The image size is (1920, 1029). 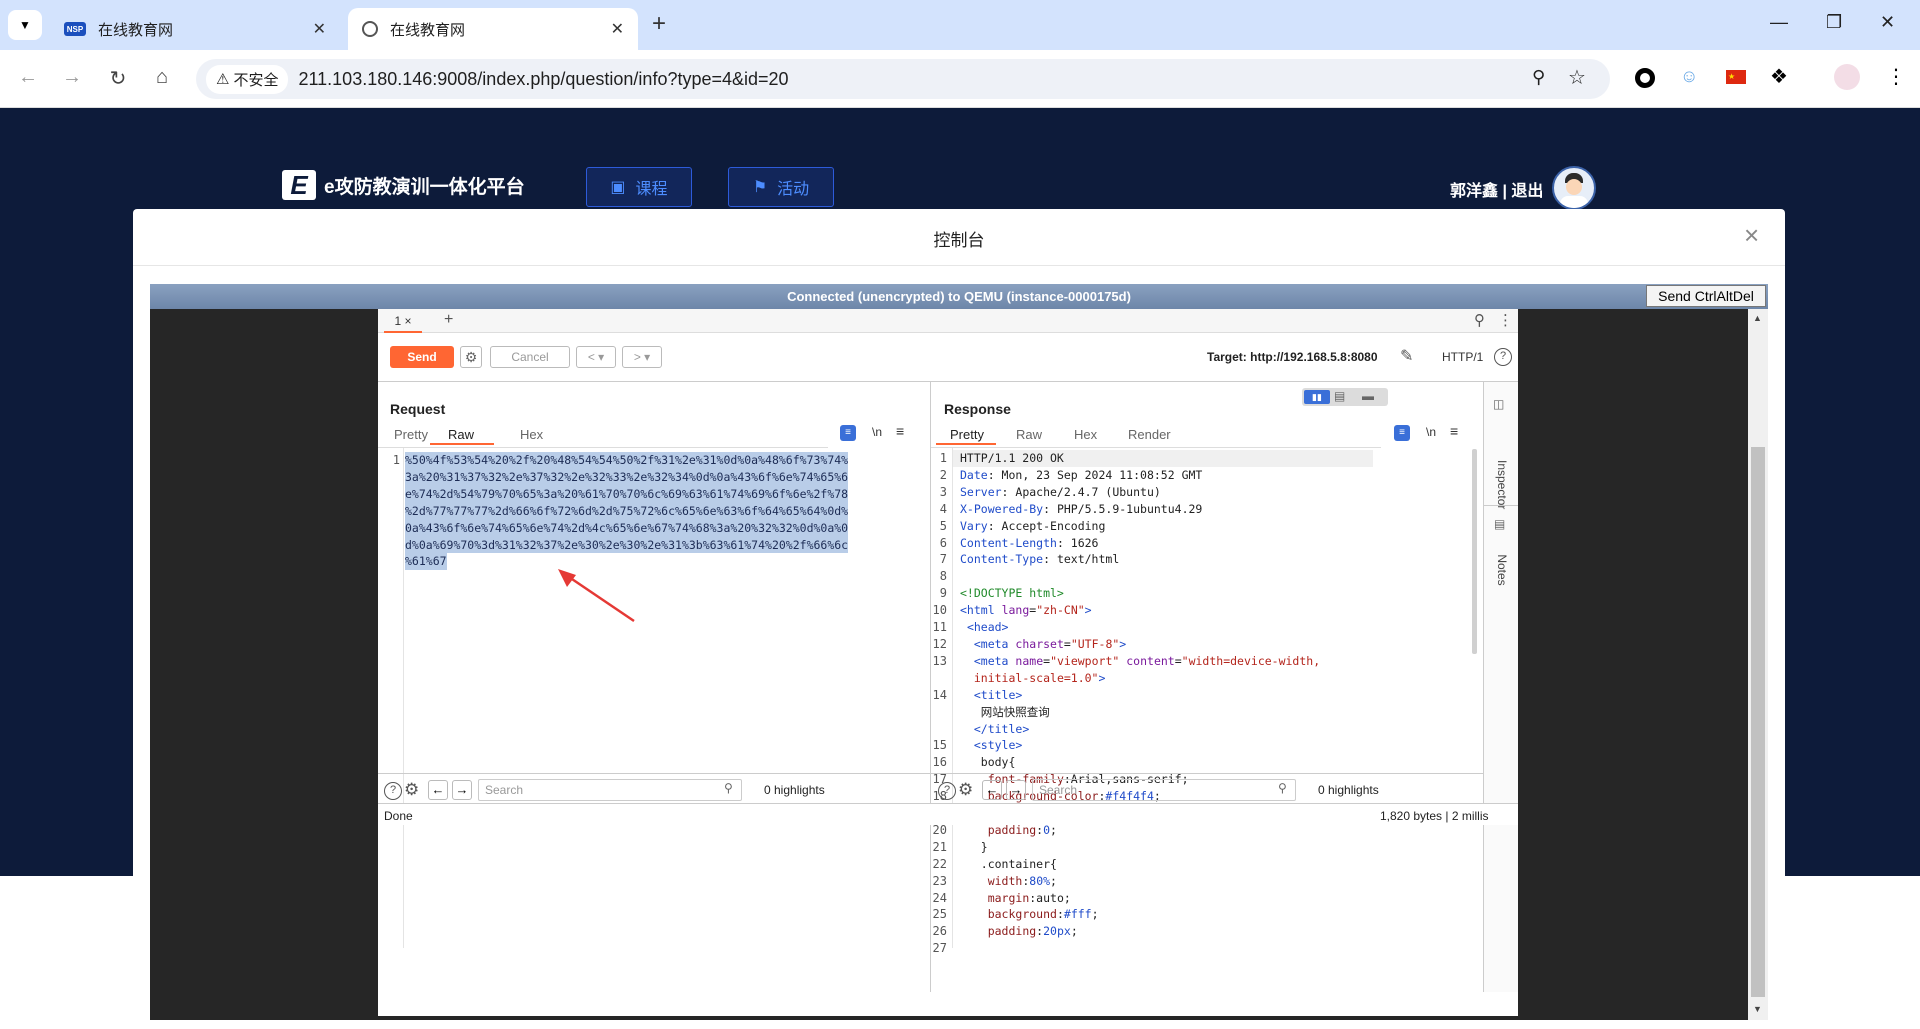 What do you see at coordinates (1736, 77) in the screenshot?
I see `china-flag-icon: ★` at bounding box center [1736, 77].